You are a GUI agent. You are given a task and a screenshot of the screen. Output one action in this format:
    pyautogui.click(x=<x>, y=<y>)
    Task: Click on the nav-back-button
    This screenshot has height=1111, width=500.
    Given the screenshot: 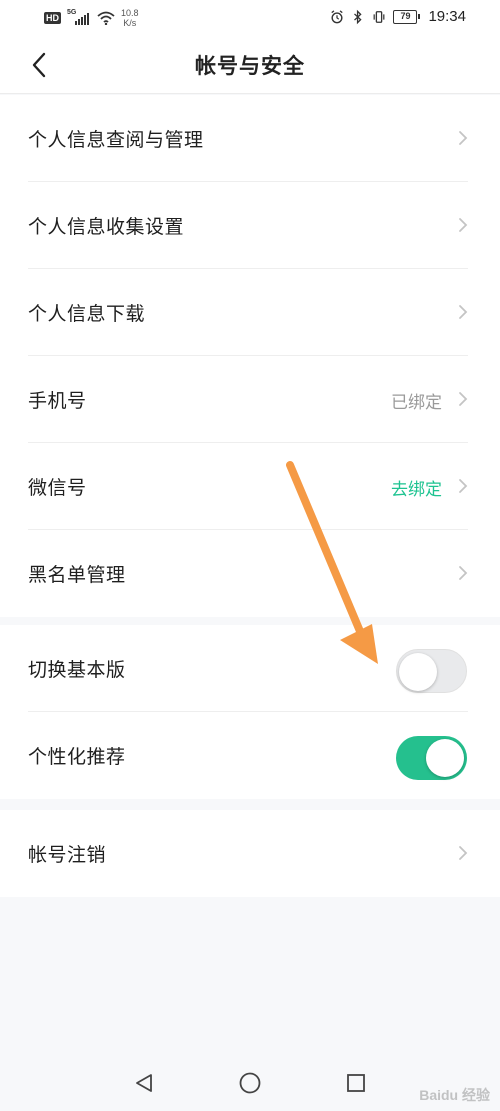 What is the action you would take?
    pyautogui.click(x=144, y=1083)
    